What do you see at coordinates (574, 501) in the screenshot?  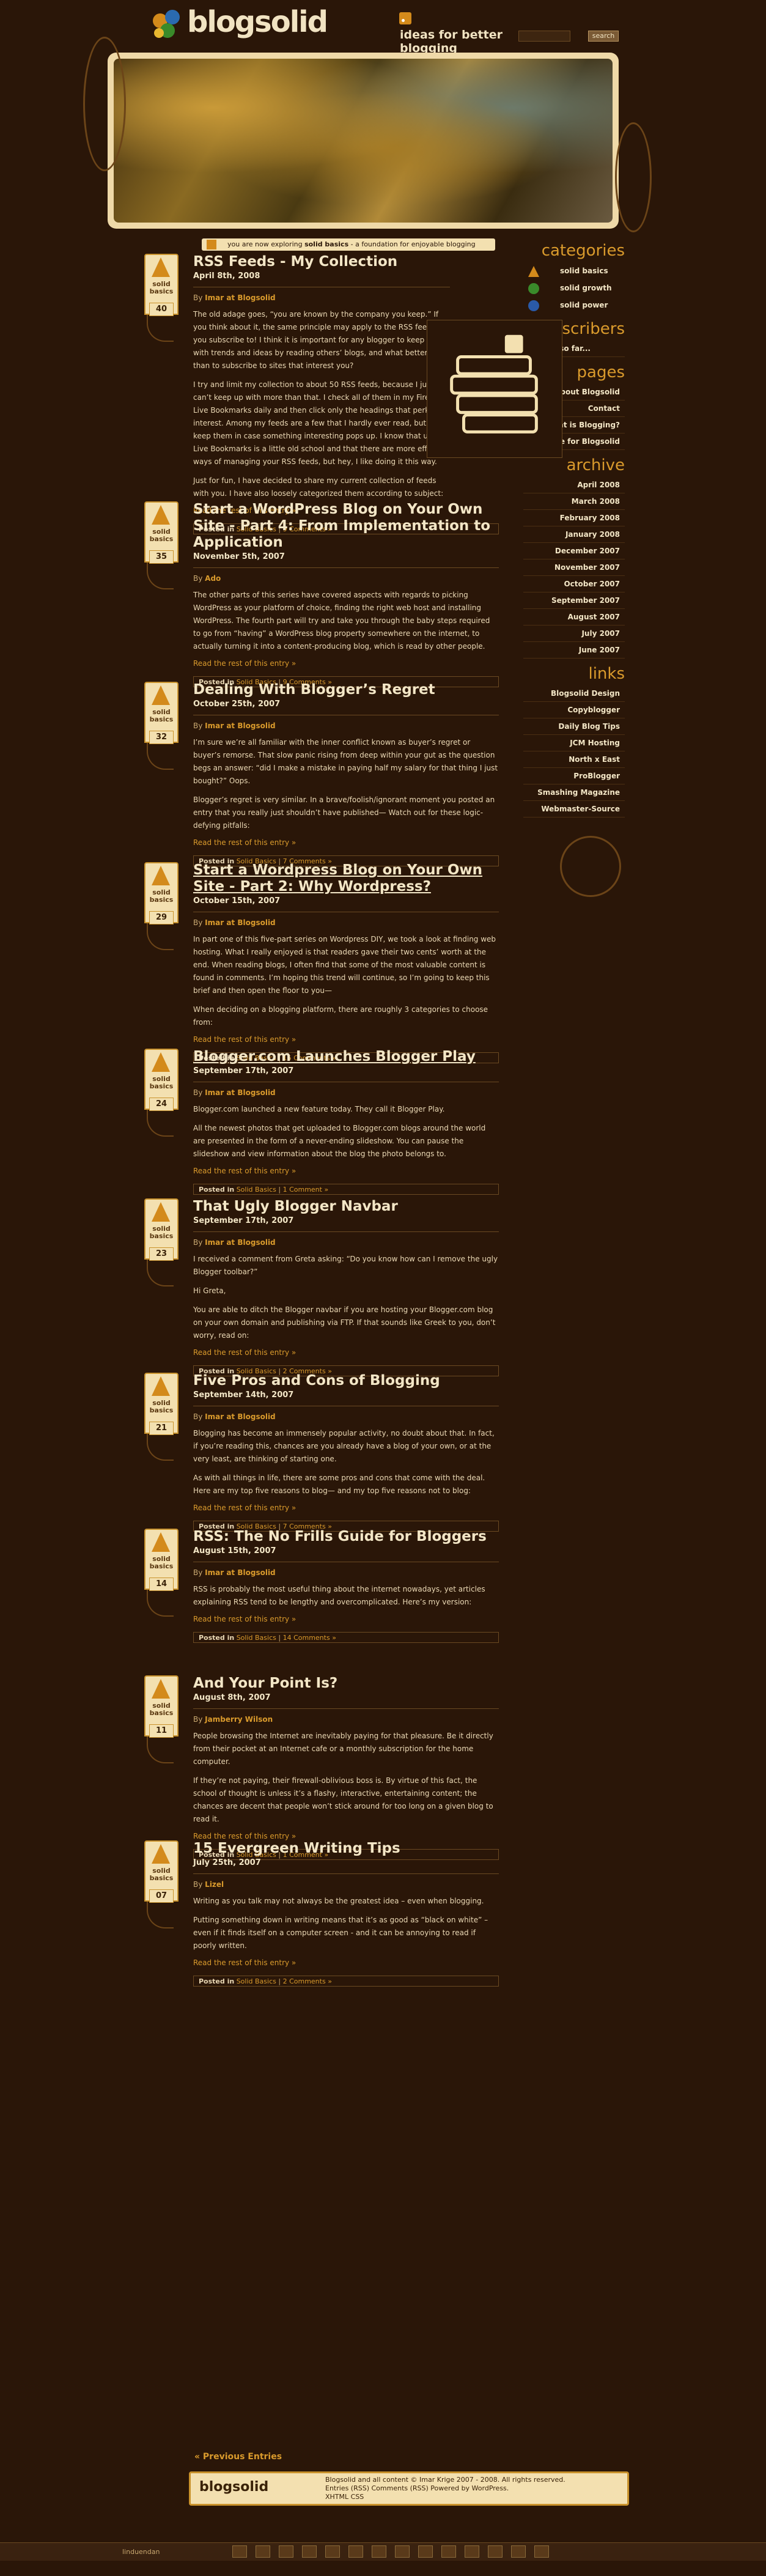 I see `archive-link: March 2008` at bounding box center [574, 501].